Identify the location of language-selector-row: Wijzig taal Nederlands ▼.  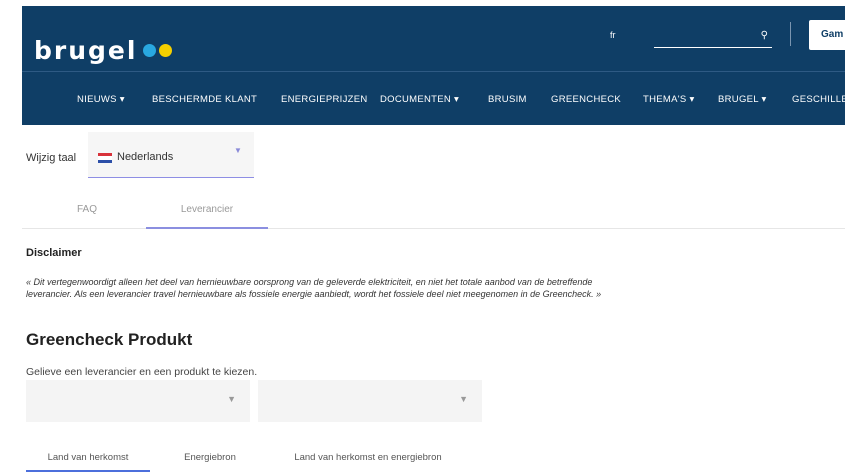
(142, 155).